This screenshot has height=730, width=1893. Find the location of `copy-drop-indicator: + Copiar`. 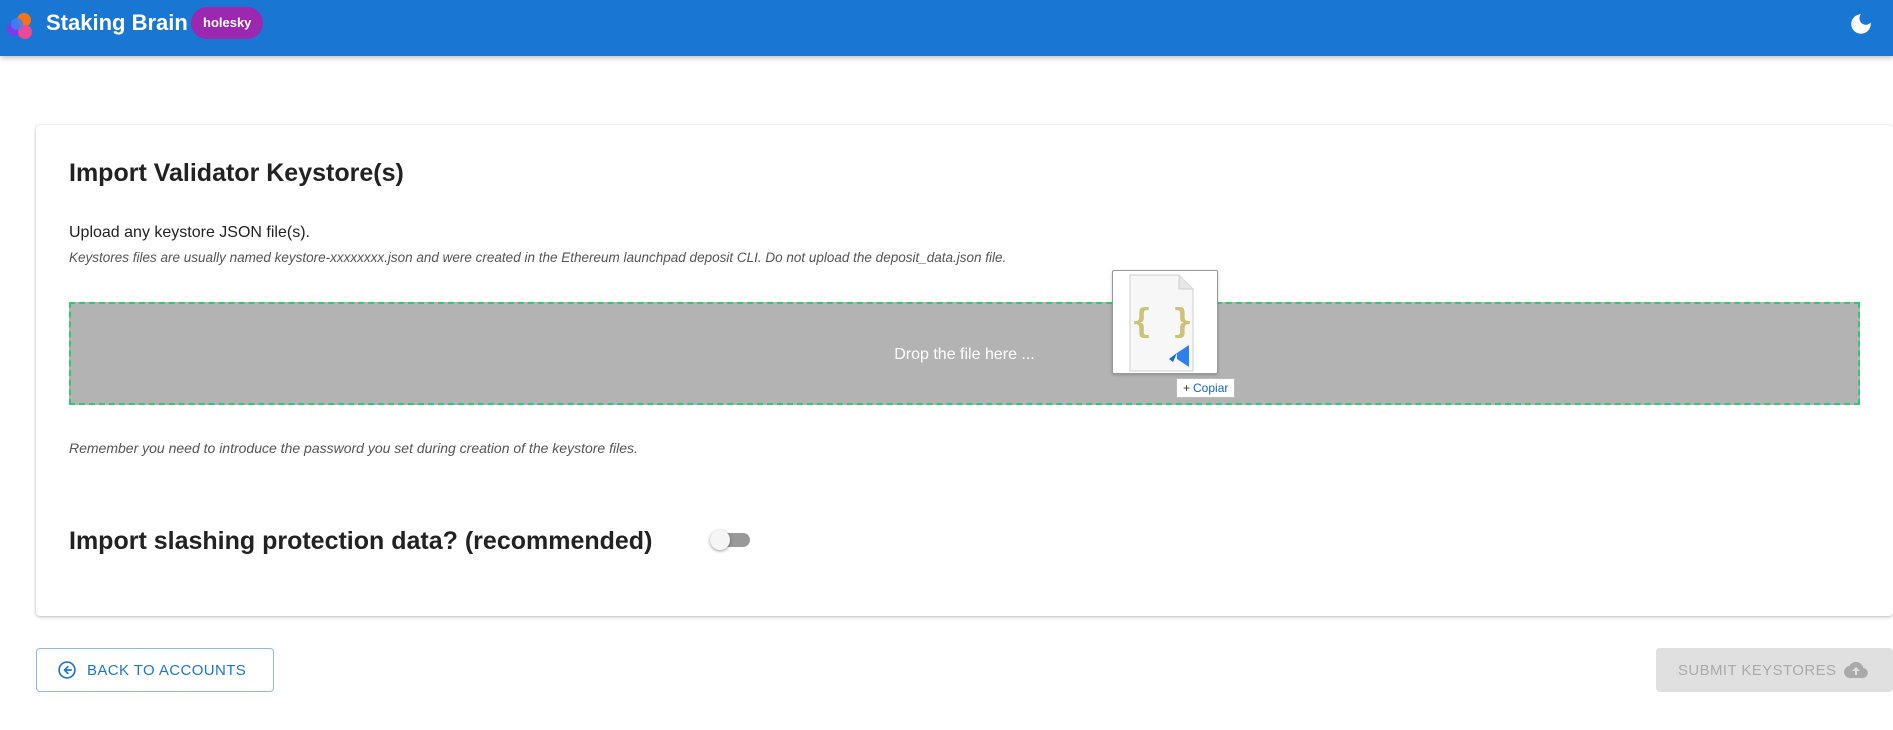

copy-drop-indicator: + Copiar is located at coordinates (1206, 388).